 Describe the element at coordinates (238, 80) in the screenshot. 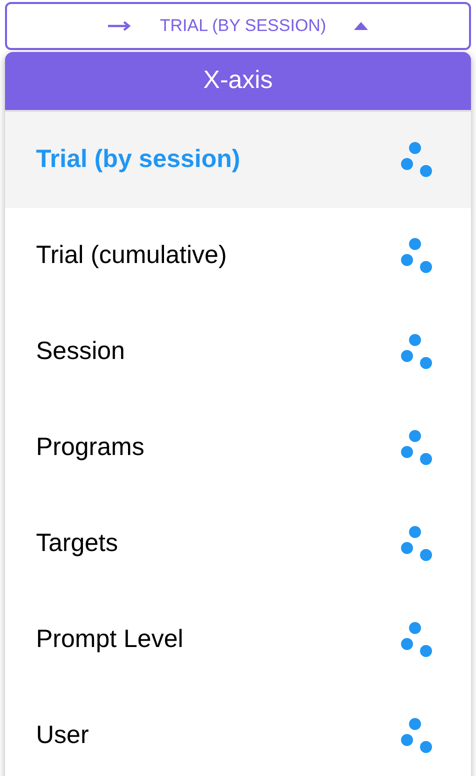

I see `menu-title: X-axis` at that location.